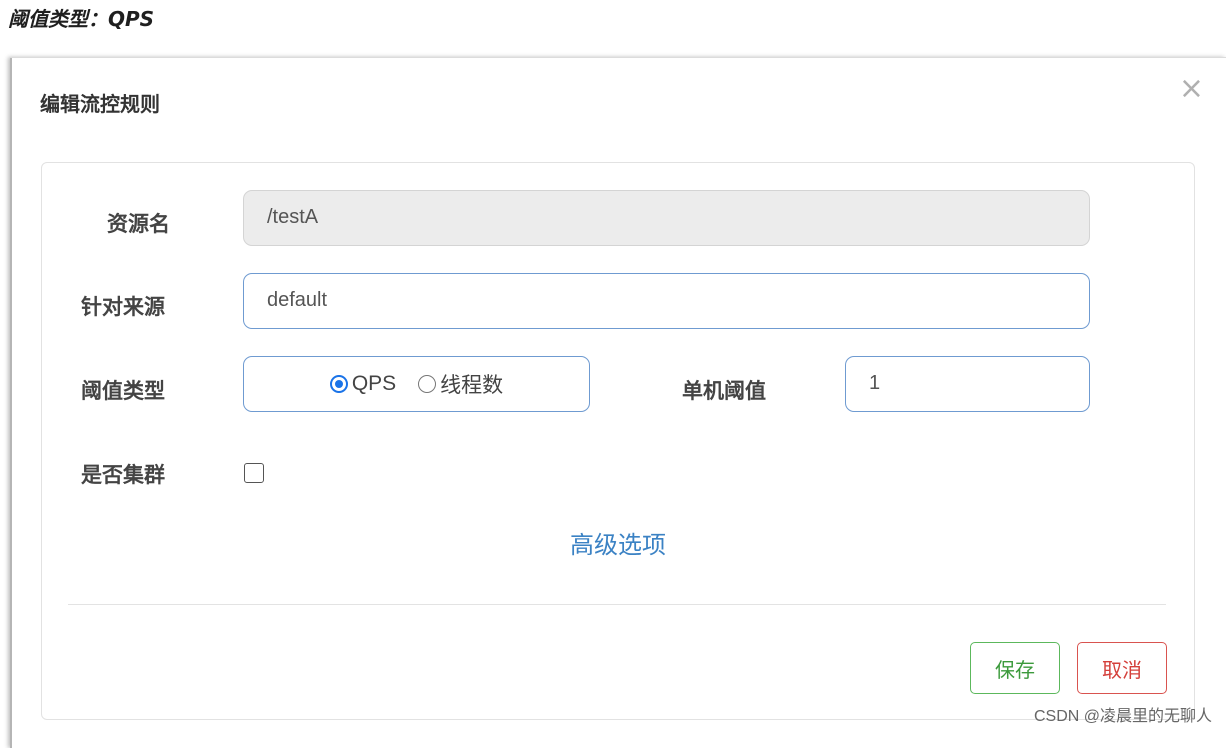 This screenshot has height=748, width=1226. What do you see at coordinates (1122, 716) in the screenshot?
I see `watermark: CSDN @凌晨里的无聊人` at bounding box center [1122, 716].